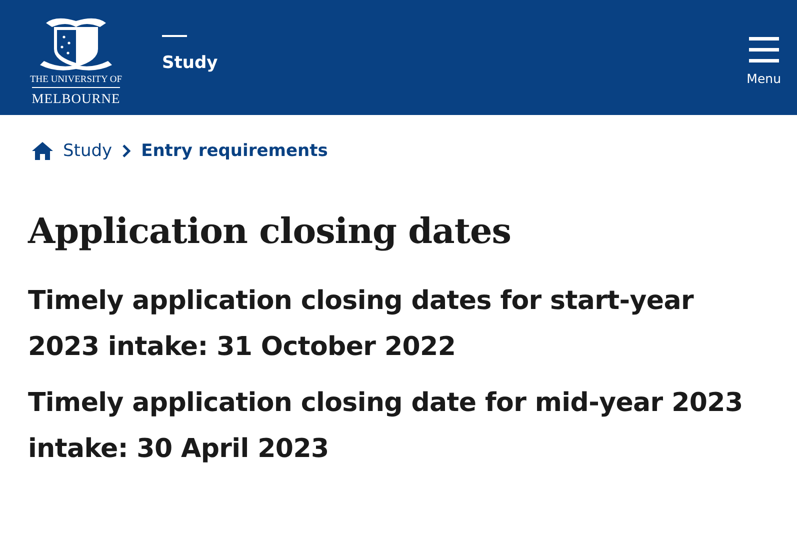 This screenshot has height=554, width=797. Describe the element at coordinates (190, 62) in the screenshot. I see `section-link: Study` at that location.